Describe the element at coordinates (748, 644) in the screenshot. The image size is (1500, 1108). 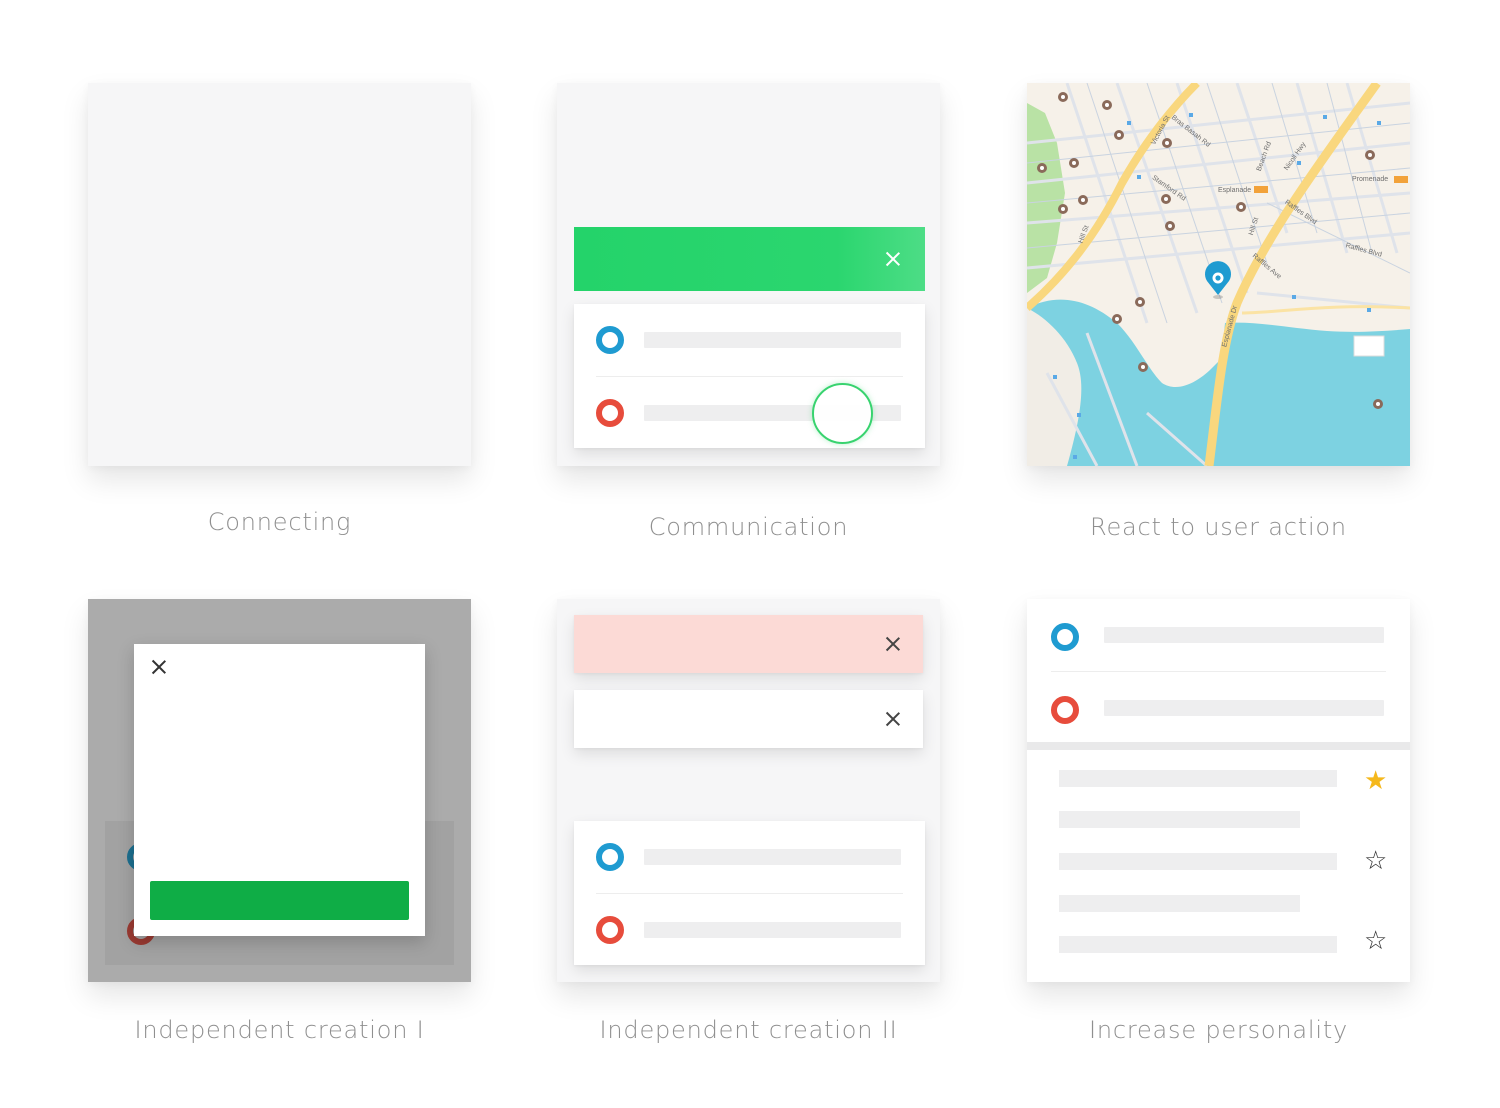
I see `error-notification` at that location.